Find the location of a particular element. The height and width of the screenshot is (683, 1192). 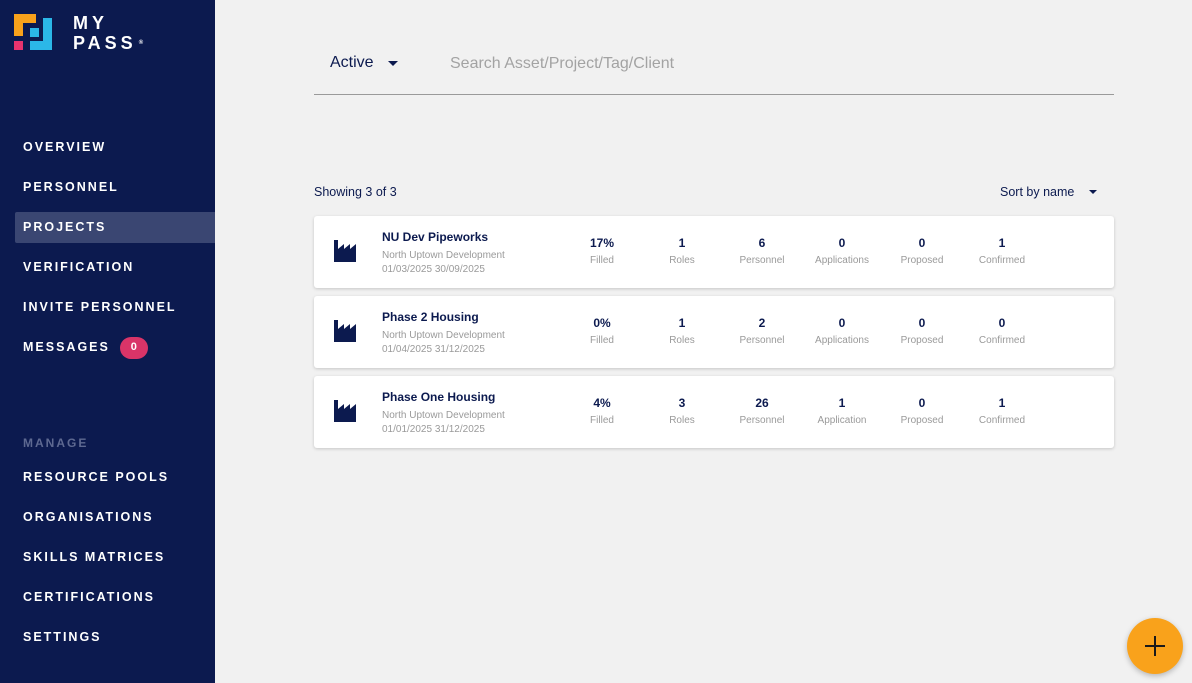

nav-item-label: PERSONNEL is located at coordinates (71, 187).